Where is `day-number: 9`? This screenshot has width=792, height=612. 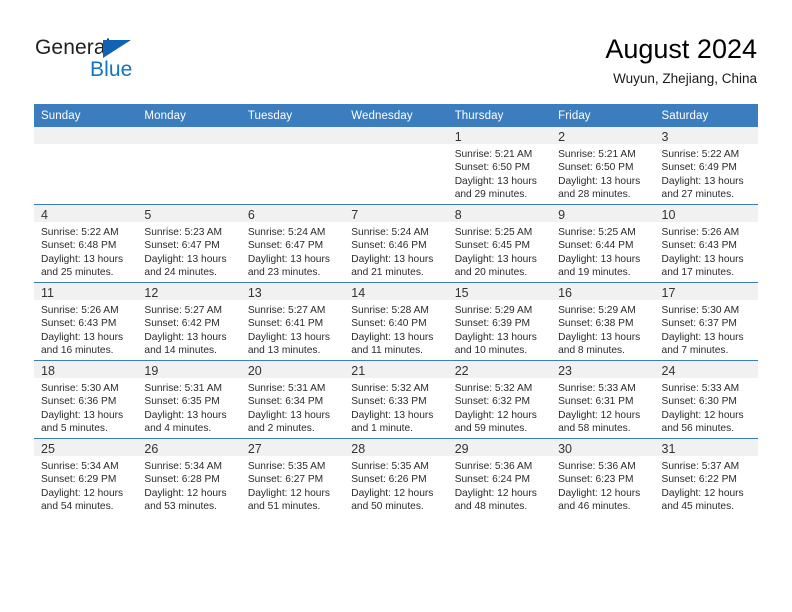
day-number: 9 is located at coordinates (603, 213).